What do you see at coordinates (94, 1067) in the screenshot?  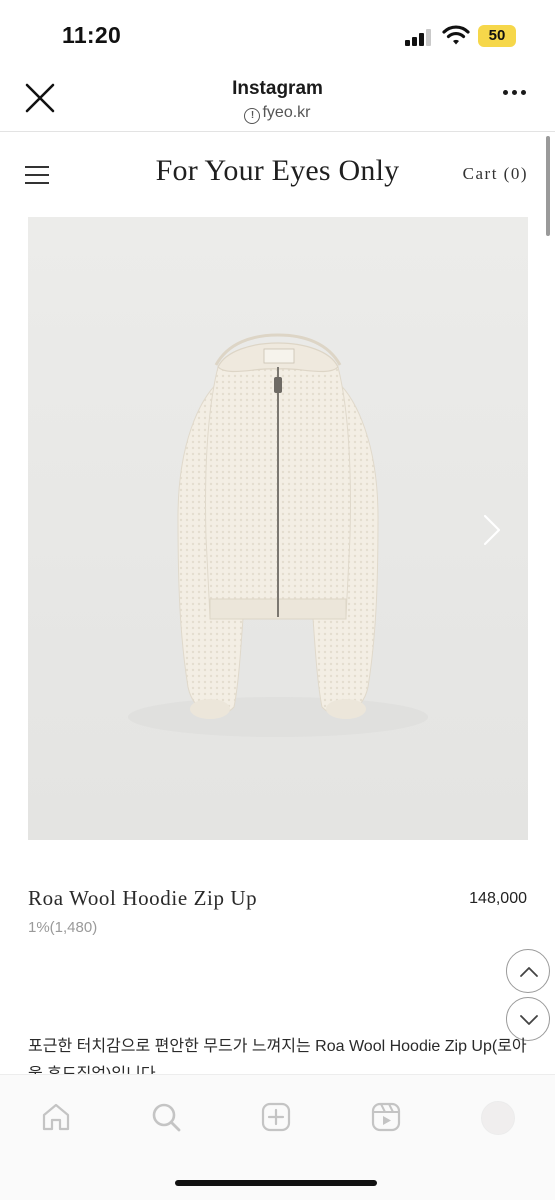 I see `product-description-line: 울 후드집업)입니다.` at bounding box center [94, 1067].